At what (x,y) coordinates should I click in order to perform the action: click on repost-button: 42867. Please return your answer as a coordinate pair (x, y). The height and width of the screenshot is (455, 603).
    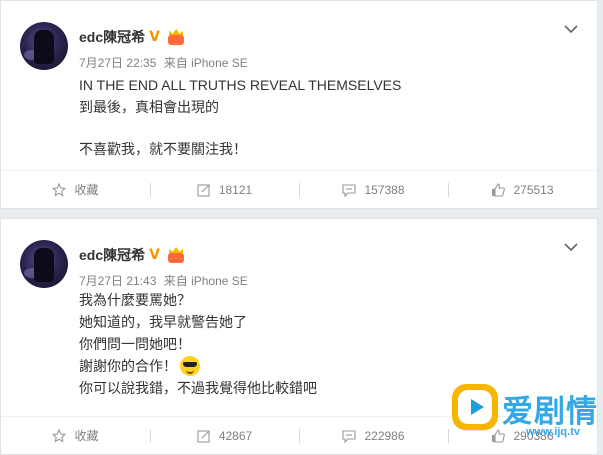
    Looking at the image, I should click on (224, 435).